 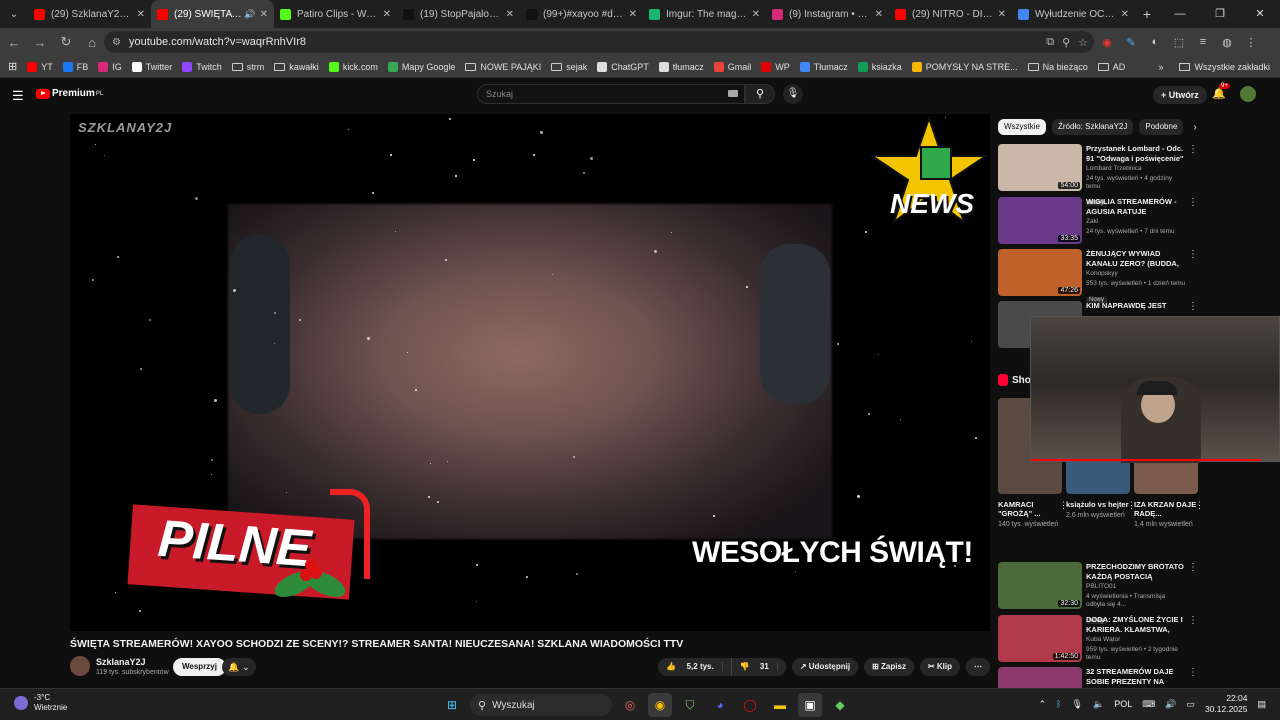 What do you see at coordinates (569, 67) in the screenshot?
I see `bookmark-item: sejak` at bounding box center [569, 67].